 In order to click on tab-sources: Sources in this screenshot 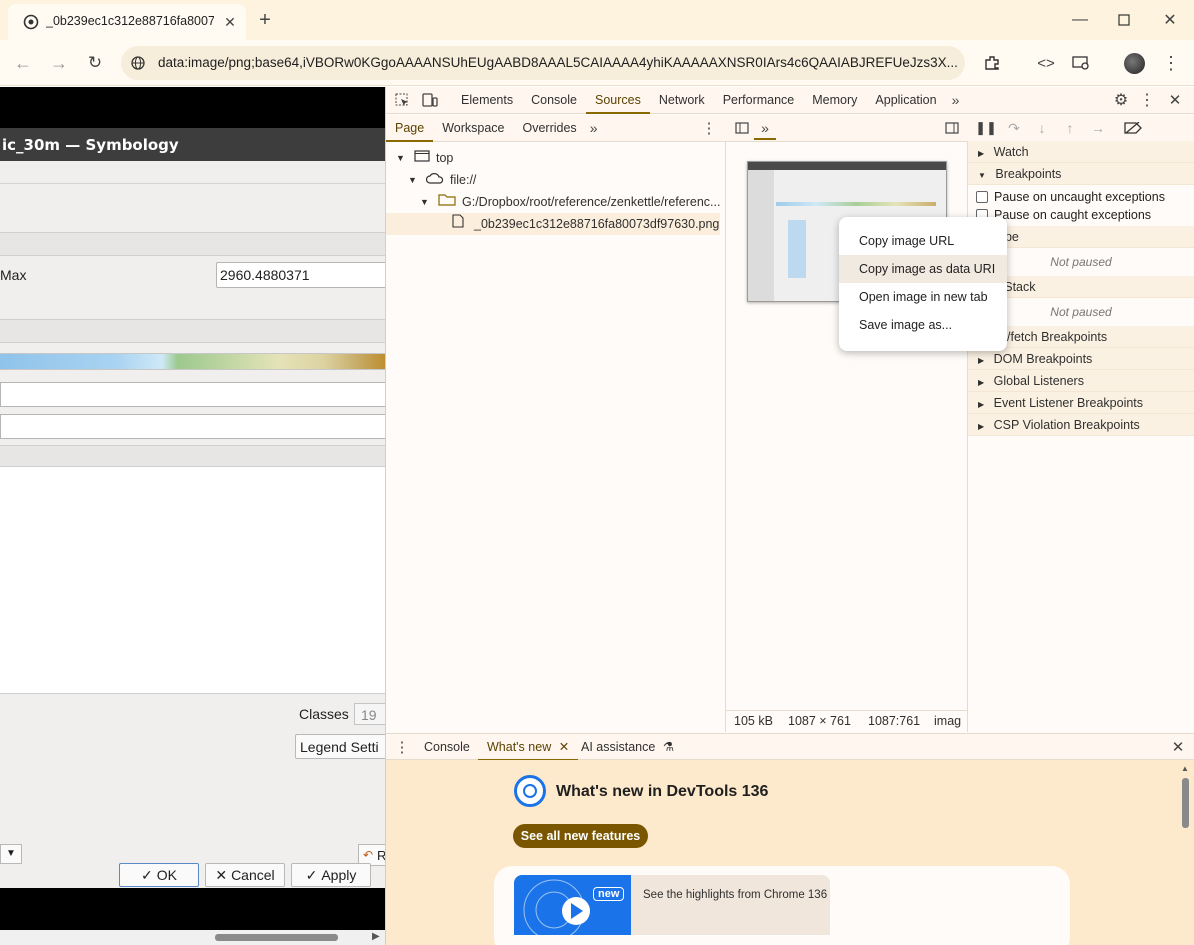, I will do `click(617, 100)`.